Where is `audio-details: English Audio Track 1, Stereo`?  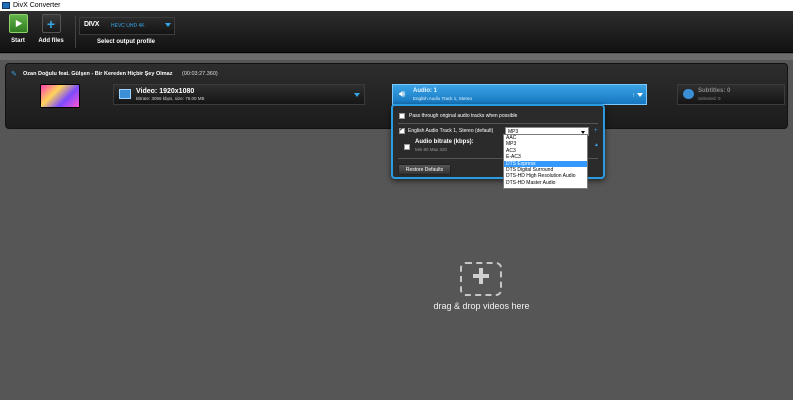 audio-details: English Audio Track 1, Stereo is located at coordinates (443, 98).